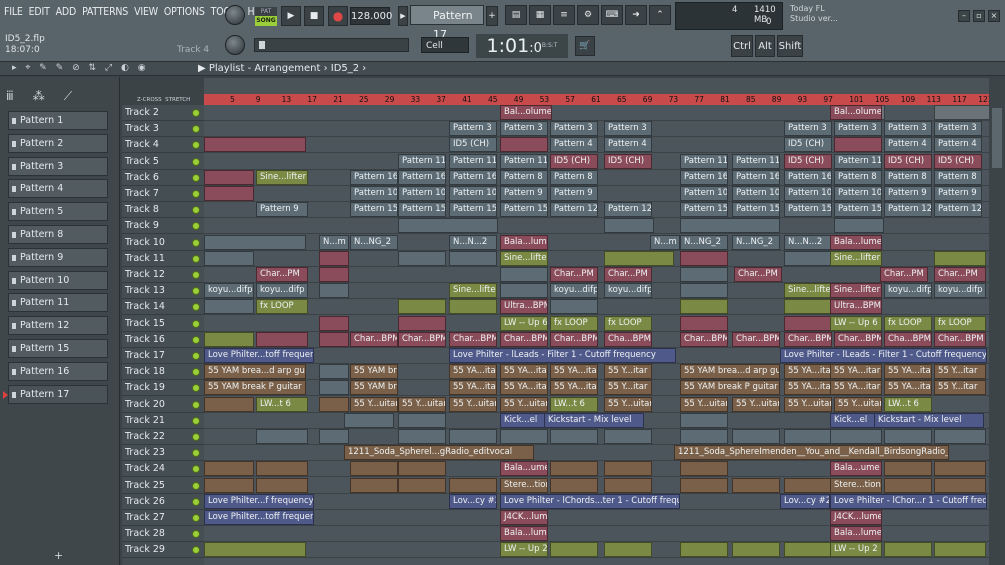 Image resolution: width=1005 pixels, height=565 pixels. What do you see at coordinates (665, 242) in the screenshot?
I see `playlist-clip: N...m` at bounding box center [665, 242].